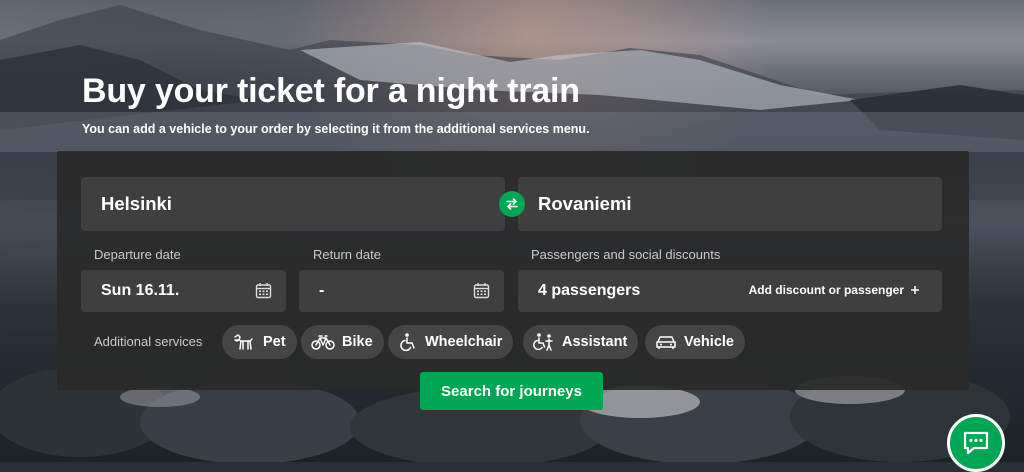  Describe the element at coordinates (666, 342) in the screenshot. I see `car-icon` at that location.